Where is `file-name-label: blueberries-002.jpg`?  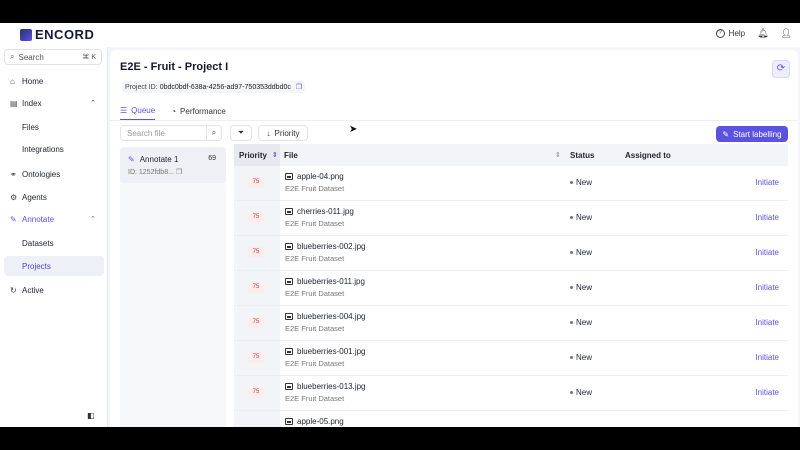
file-name-label: blueberries-002.jpg is located at coordinates (331, 246).